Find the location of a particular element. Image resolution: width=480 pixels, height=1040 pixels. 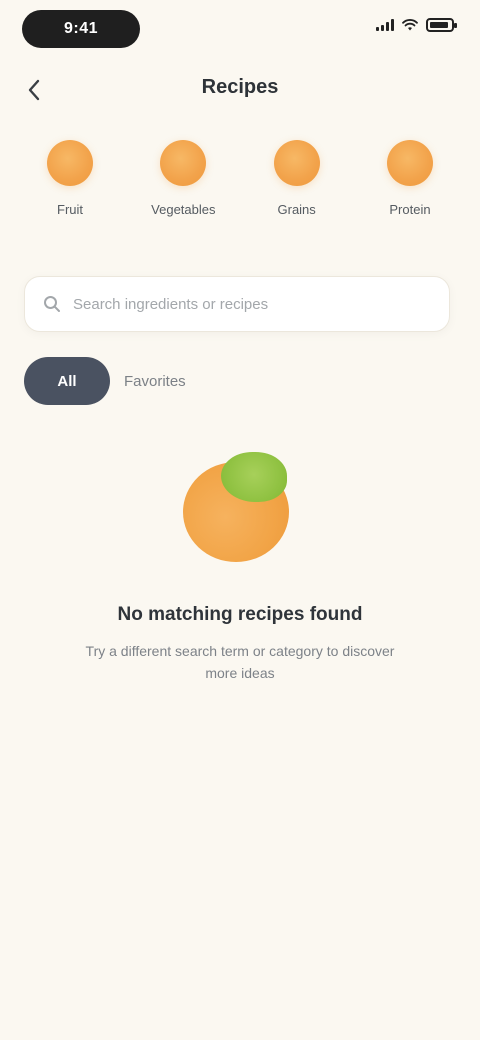

category-label: Vegetables is located at coordinates (183, 209).